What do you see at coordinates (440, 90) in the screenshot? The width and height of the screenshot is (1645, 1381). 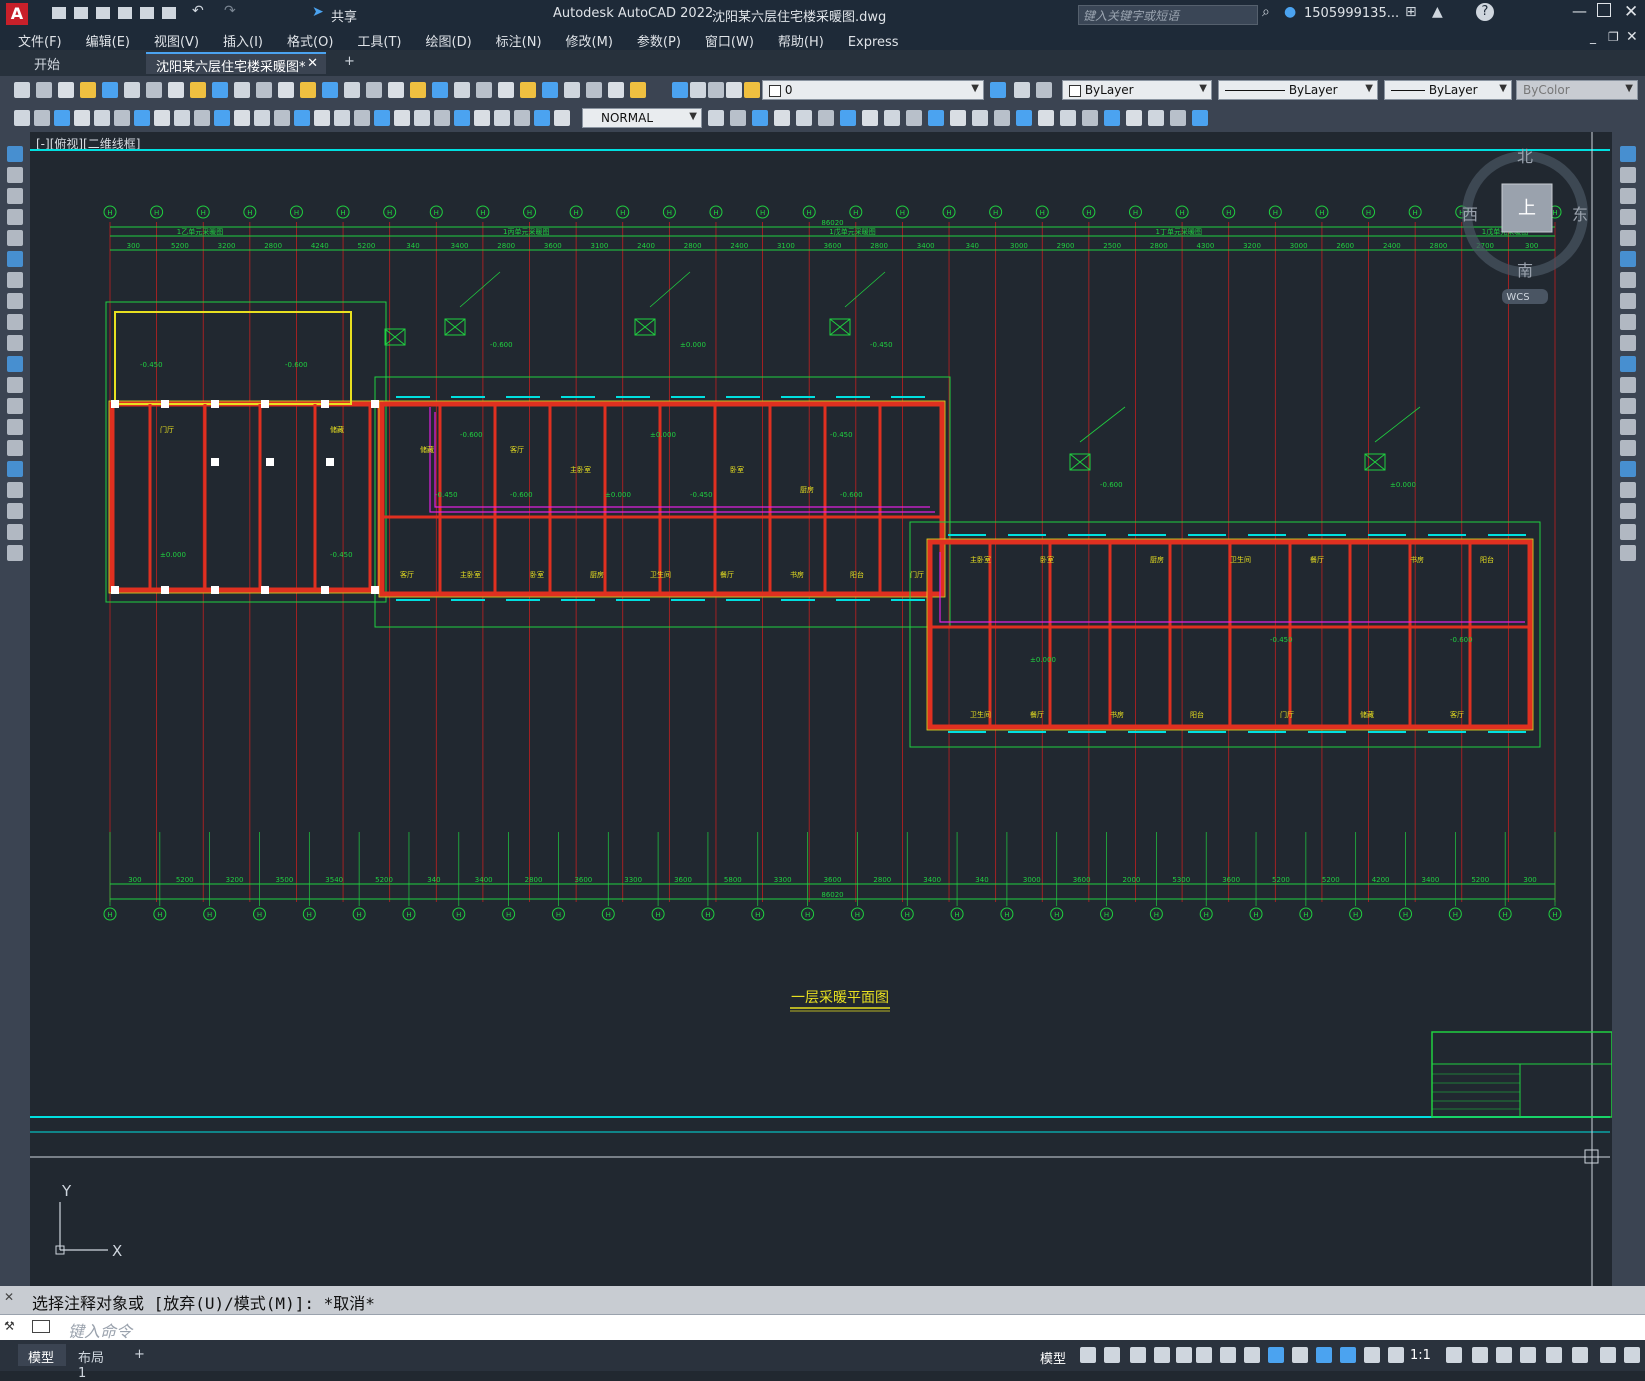 I see `standard-tool-19-icon` at bounding box center [440, 90].